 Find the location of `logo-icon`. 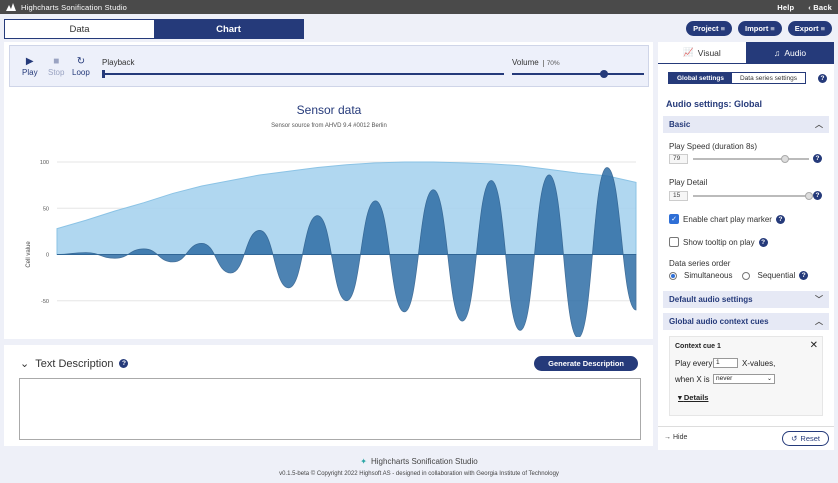

logo-icon is located at coordinates (11, 7).